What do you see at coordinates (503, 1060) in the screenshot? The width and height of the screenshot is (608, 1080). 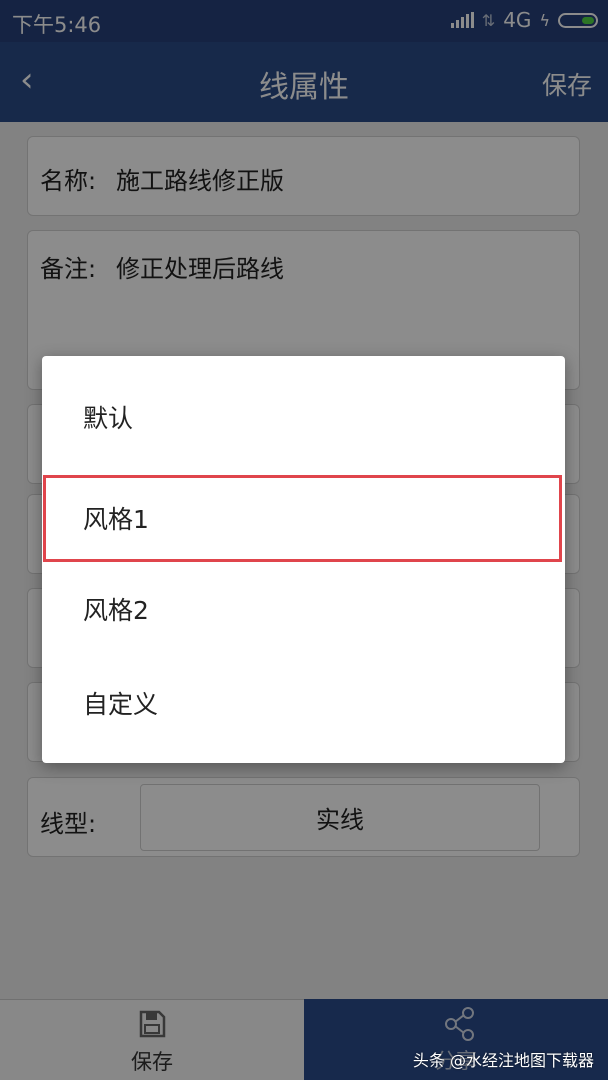 I see `watermark: 头条 @水经注地图下载器` at bounding box center [503, 1060].